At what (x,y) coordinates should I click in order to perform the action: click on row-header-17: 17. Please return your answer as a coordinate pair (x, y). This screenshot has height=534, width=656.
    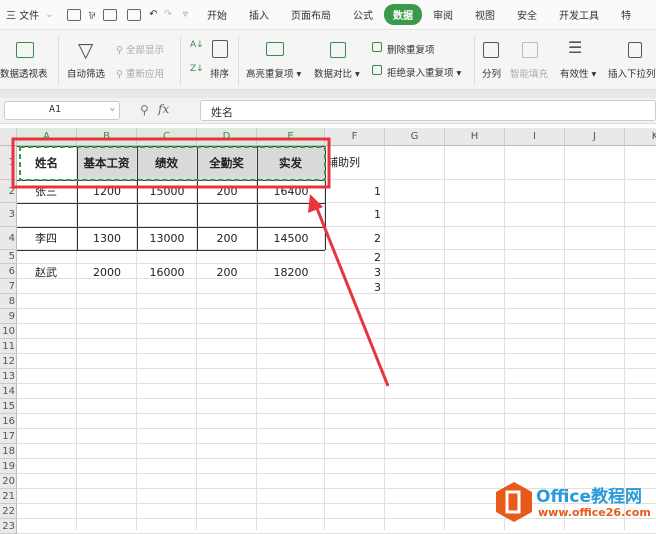
    Looking at the image, I should click on (8, 436).